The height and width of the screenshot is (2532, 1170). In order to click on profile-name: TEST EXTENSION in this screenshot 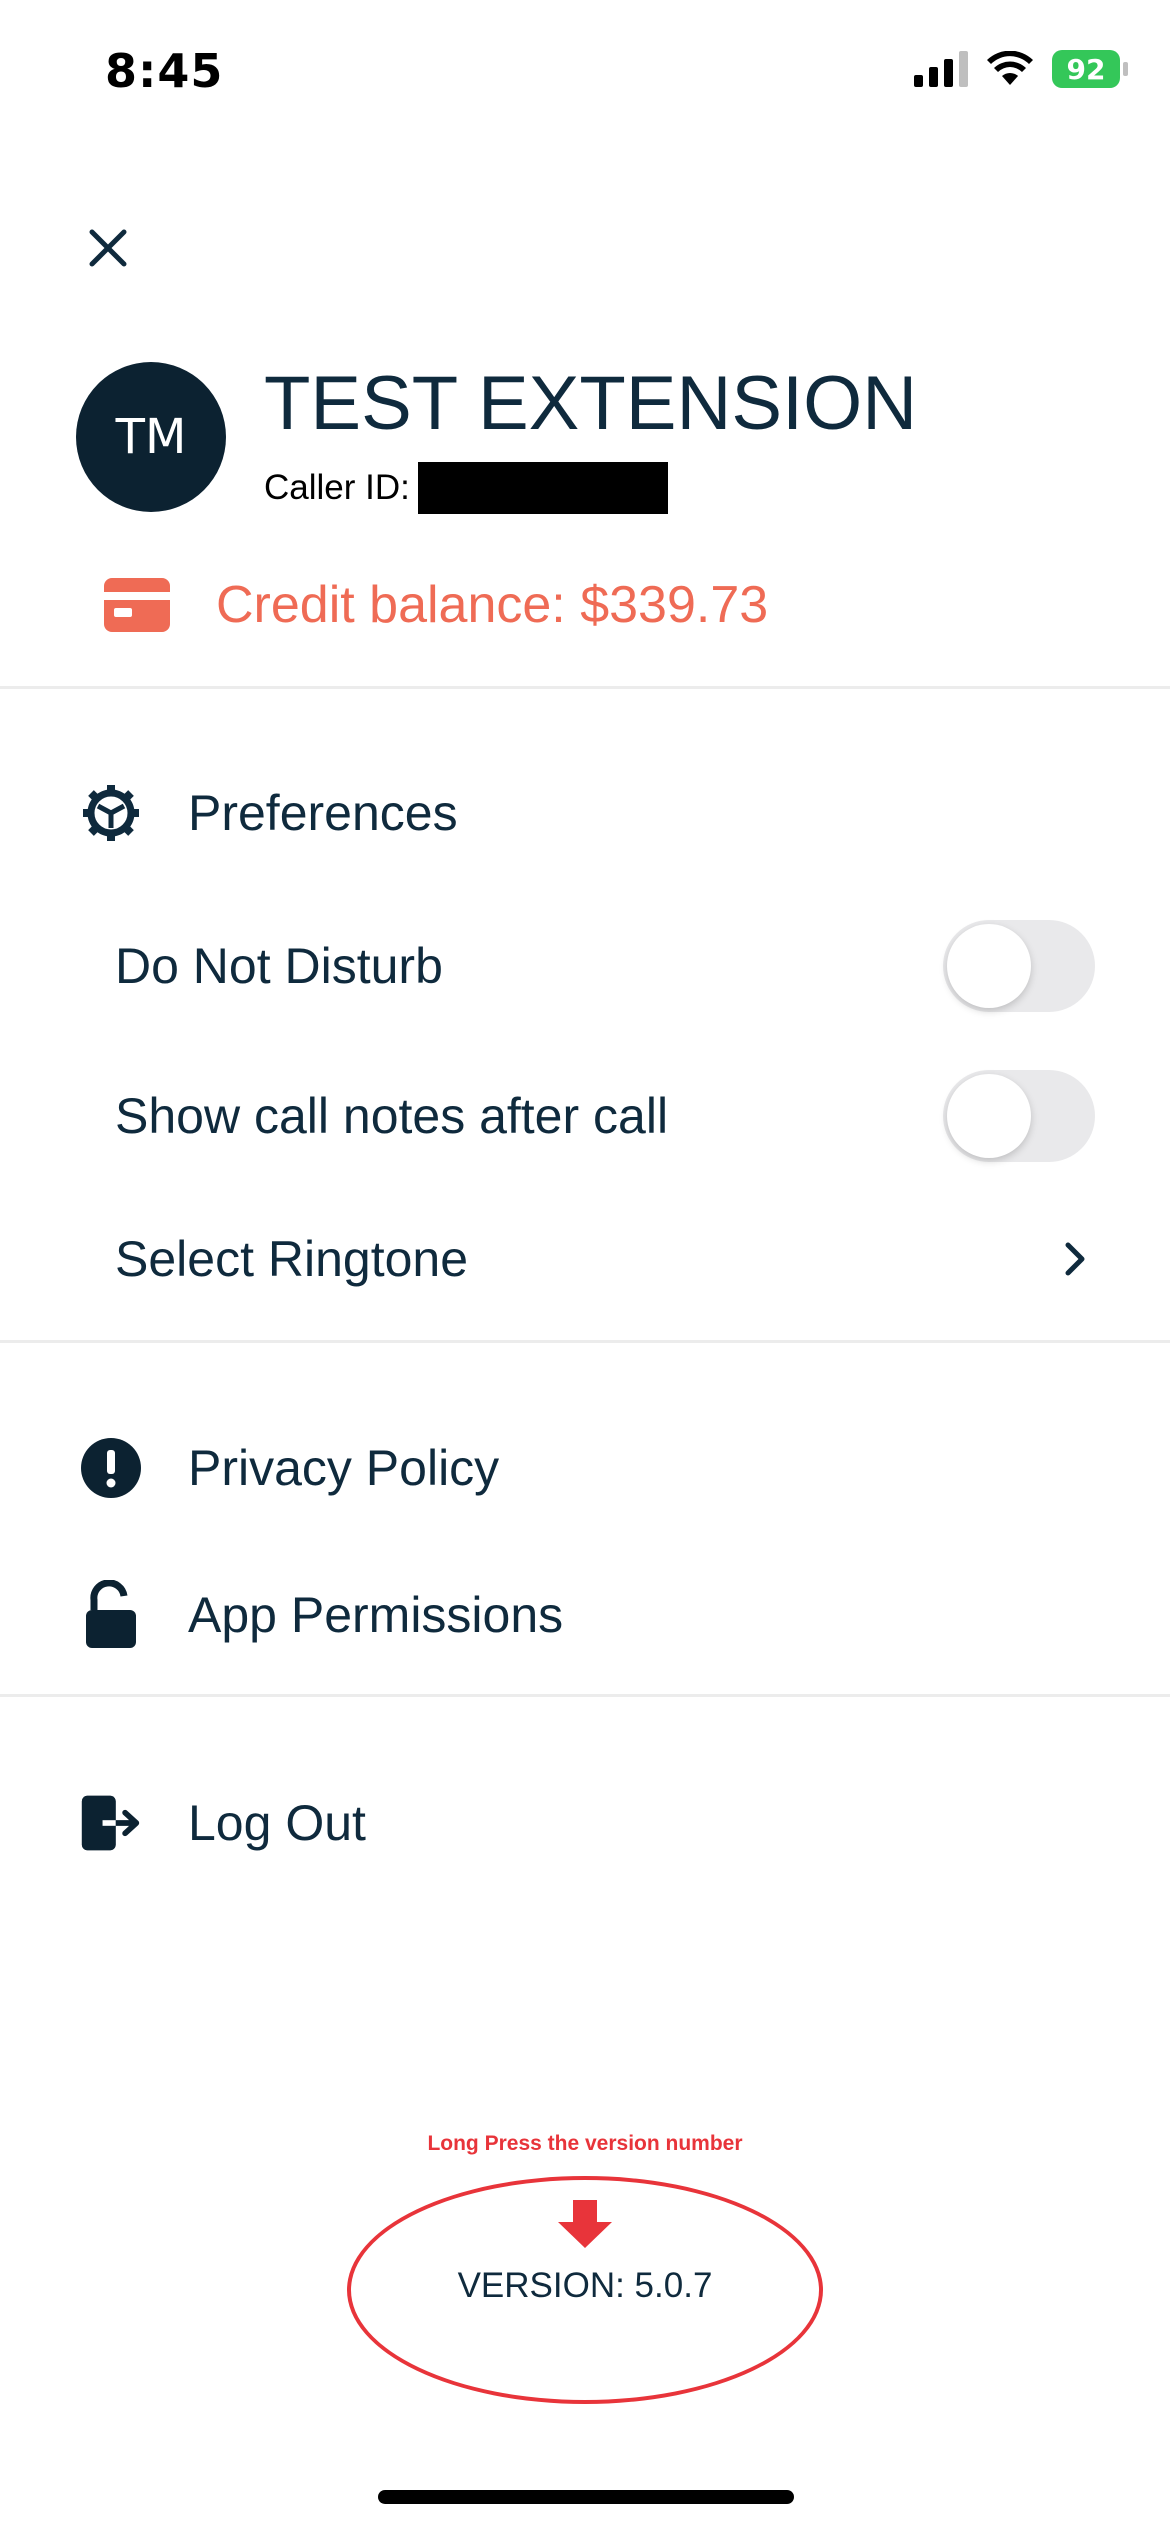, I will do `click(591, 403)`.